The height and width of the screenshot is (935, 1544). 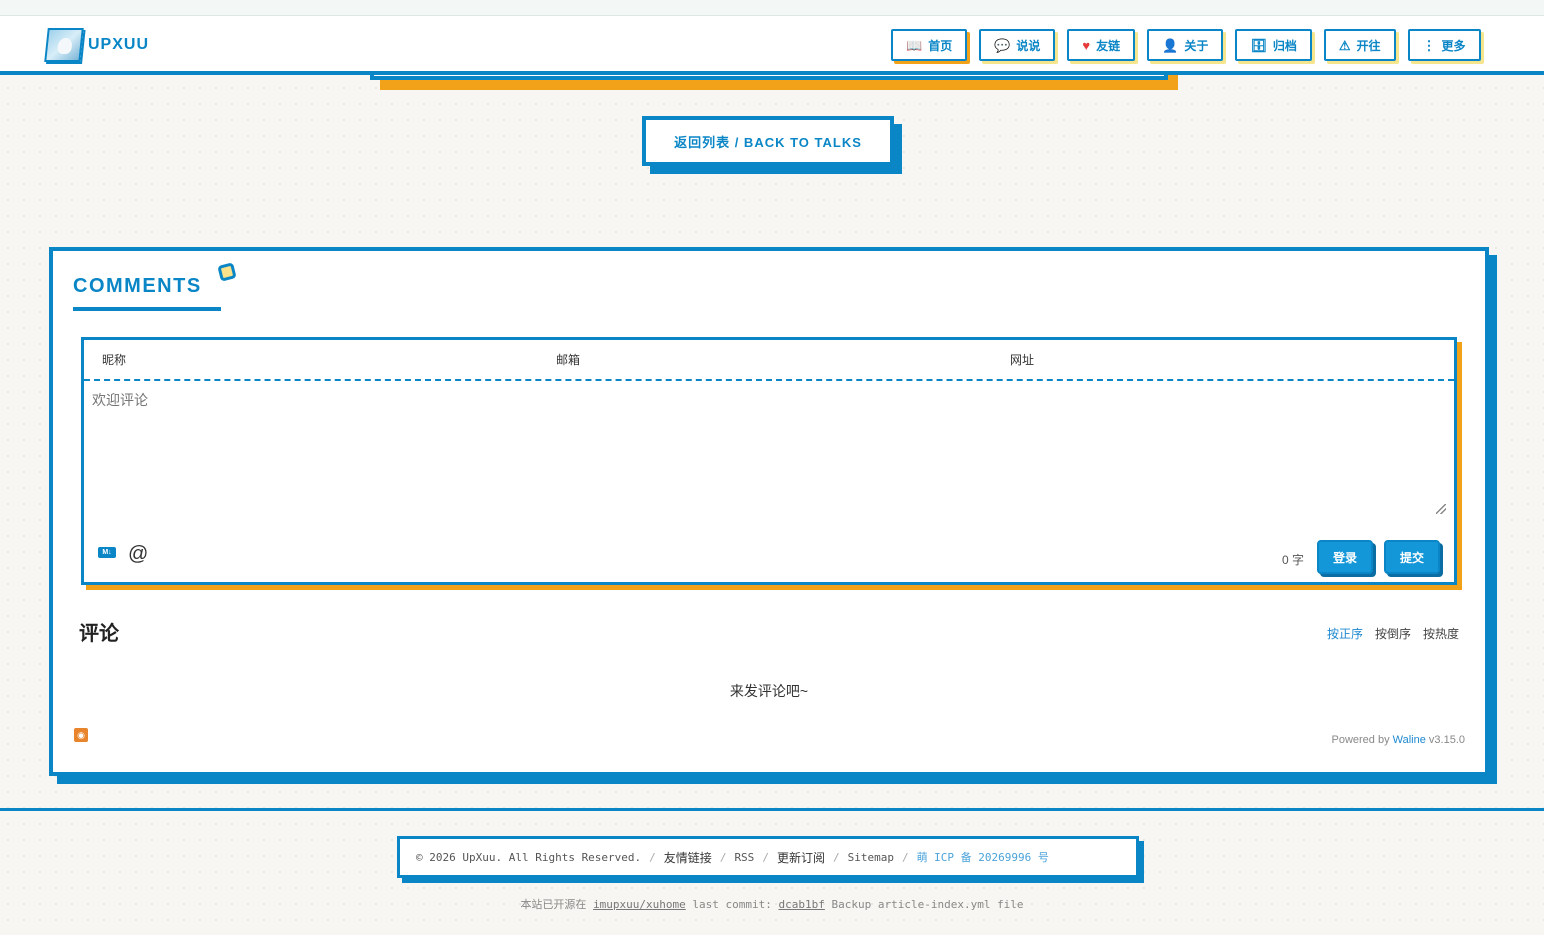 I want to click on commit-link: dcab1bf, so click(x=802, y=904).